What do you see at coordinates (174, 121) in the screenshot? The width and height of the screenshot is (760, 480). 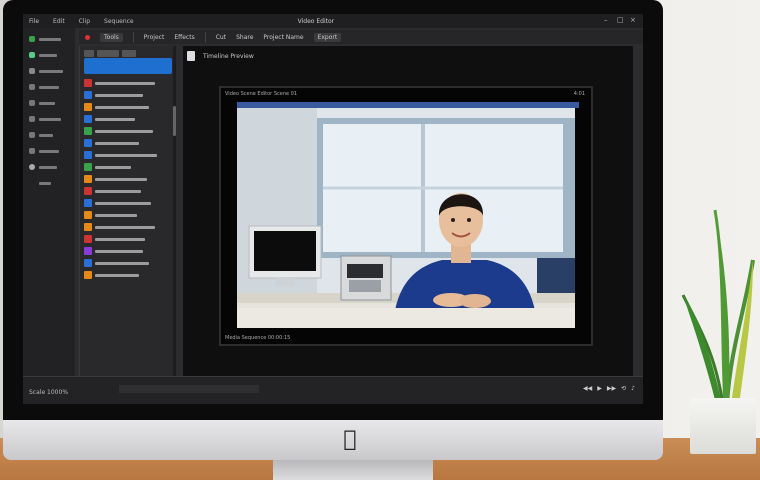 I see `scroll-thumb` at bounding box center [174, 121].